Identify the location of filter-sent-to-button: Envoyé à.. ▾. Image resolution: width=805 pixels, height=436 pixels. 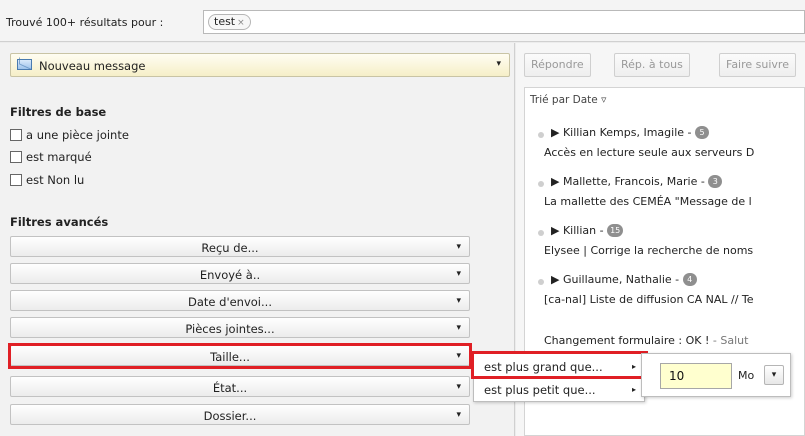
(240, 273).